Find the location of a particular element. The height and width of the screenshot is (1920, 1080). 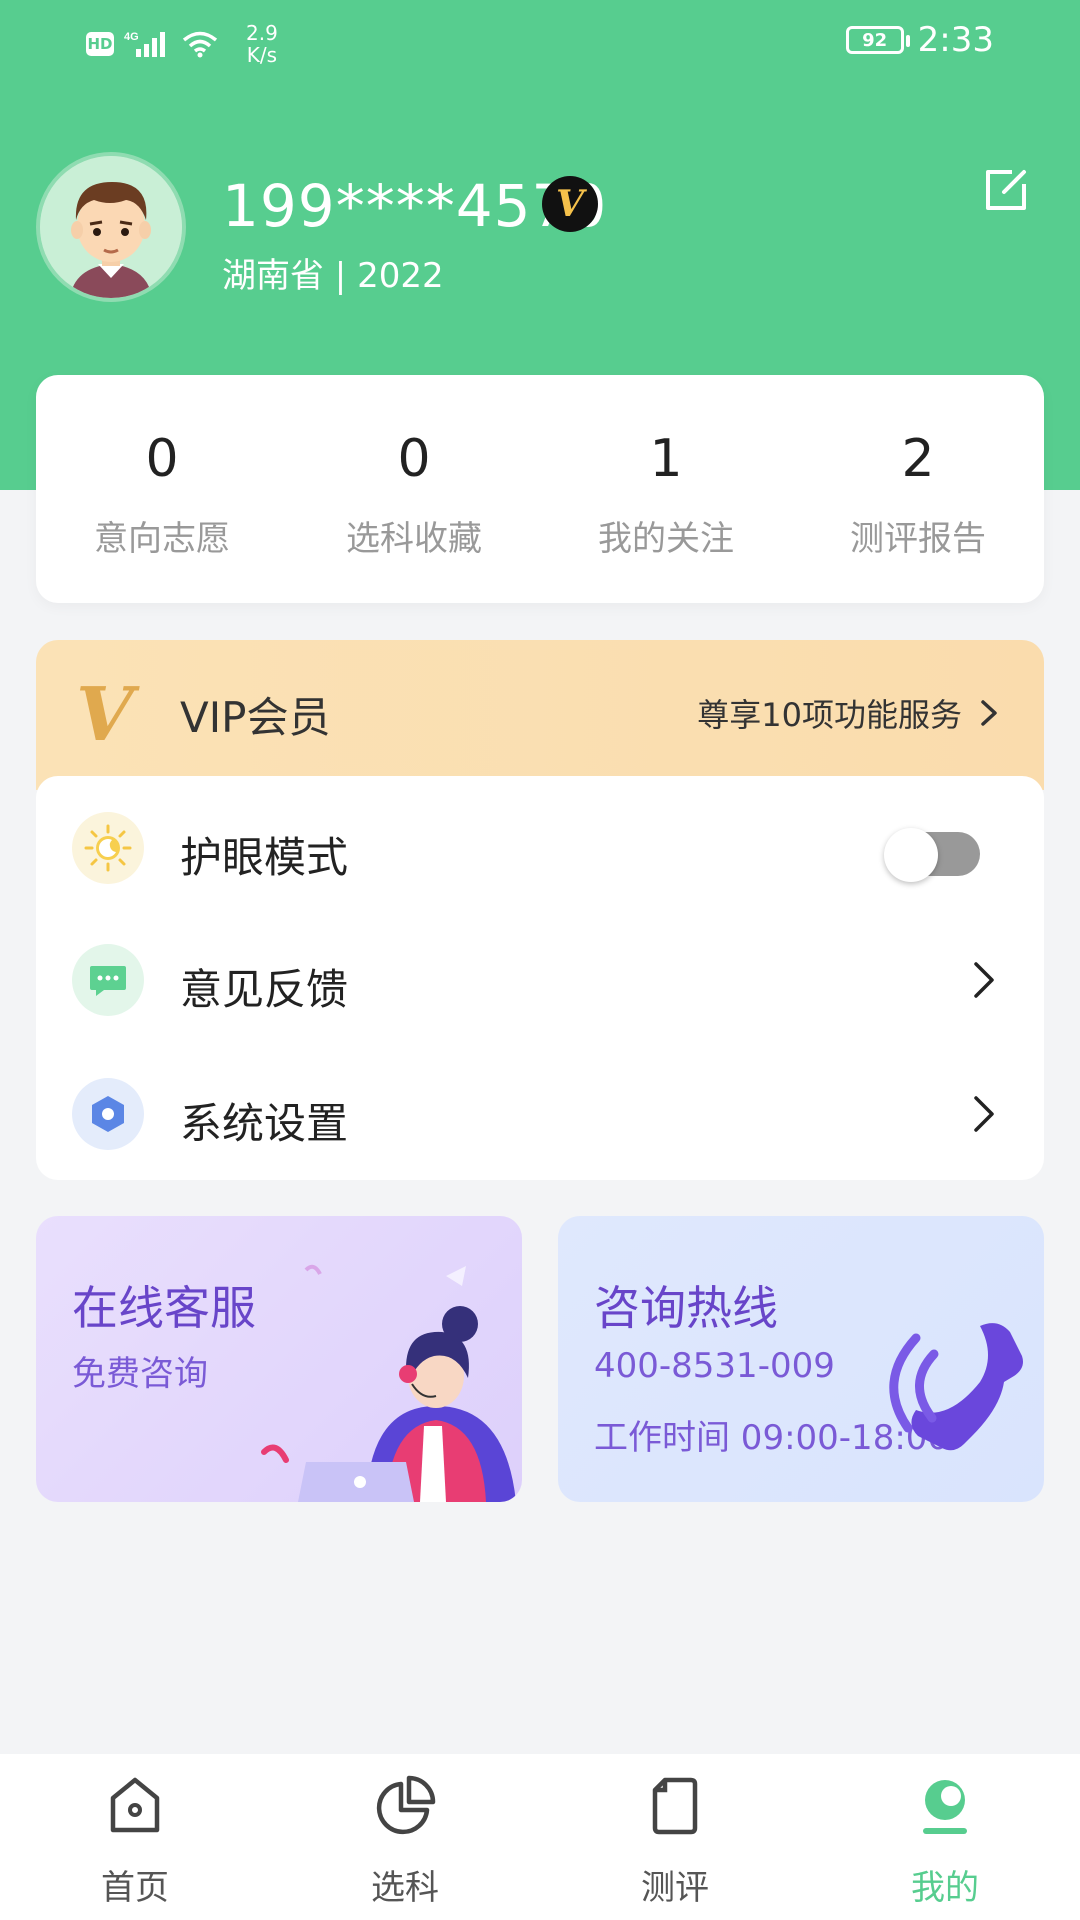

network-type: 4G is located at coordinates (131, 37).